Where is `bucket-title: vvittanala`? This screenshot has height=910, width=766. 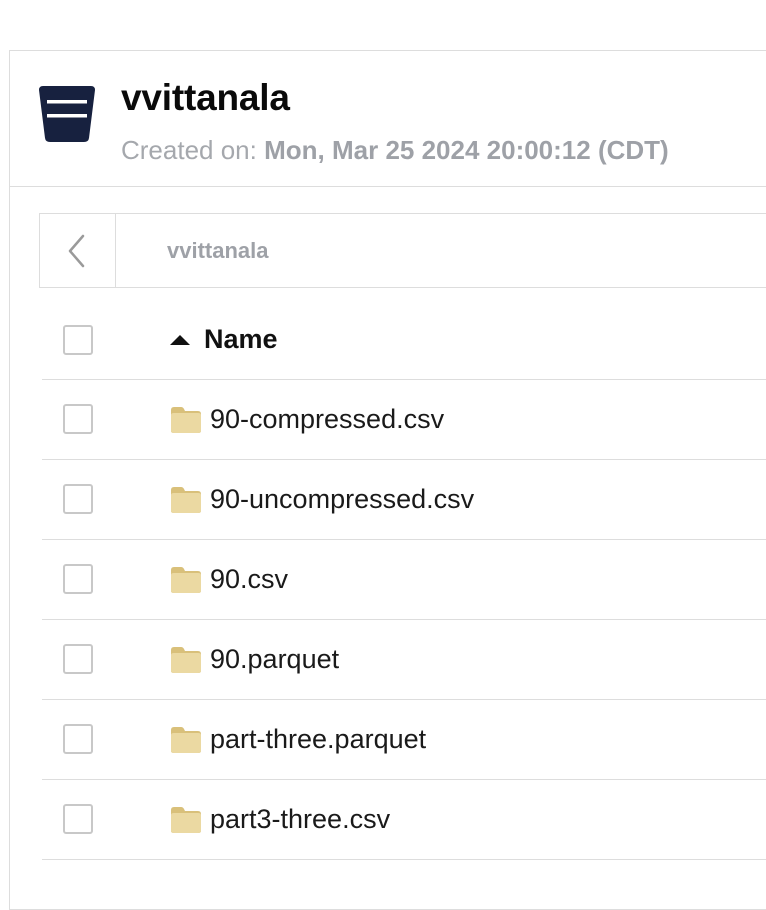 bucket-title: vvittanala is located at coordinates (205, 97).